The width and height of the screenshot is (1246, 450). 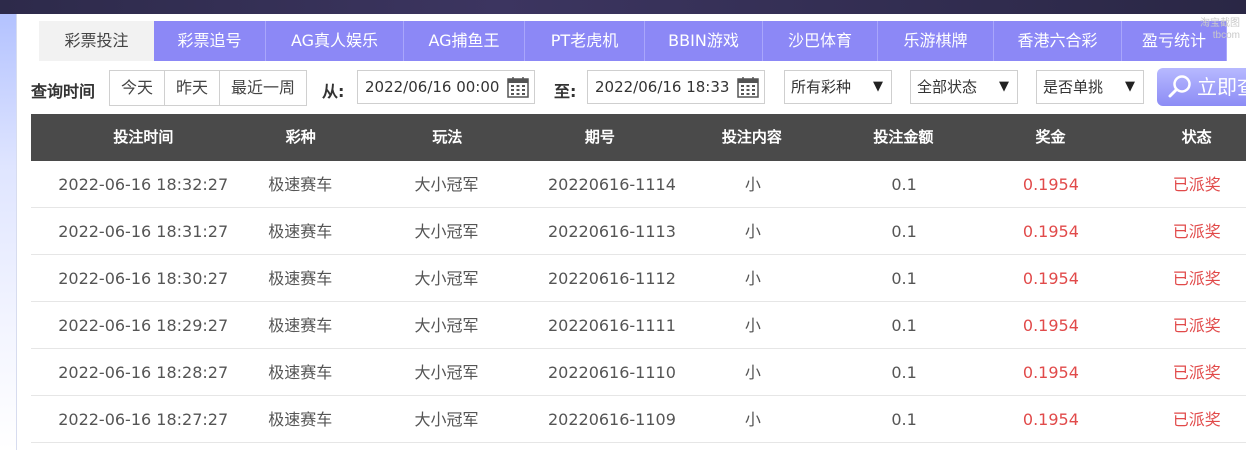 I want to click on to-date-field, so click(x=676, y=87).